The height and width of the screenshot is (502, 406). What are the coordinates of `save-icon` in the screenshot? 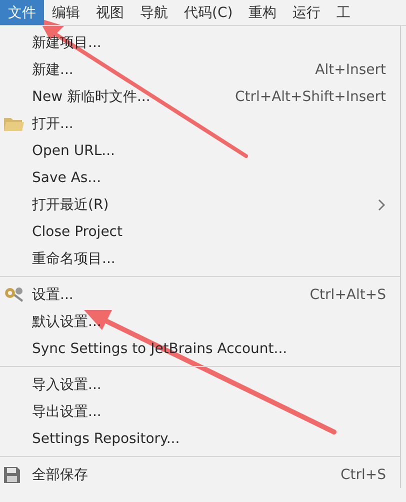 It's located at (12, 474).